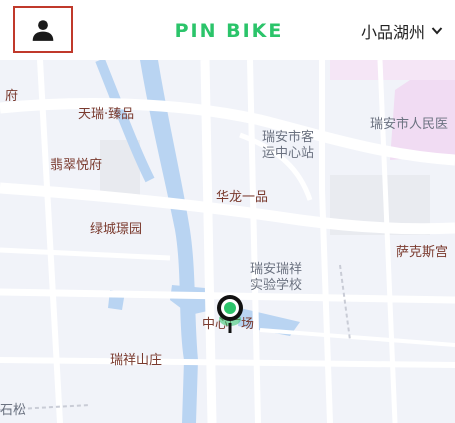  Describe the element at coordinates (106, 114) in the screenshot. I see `poi-label: 天瑞·臻品` at that location.